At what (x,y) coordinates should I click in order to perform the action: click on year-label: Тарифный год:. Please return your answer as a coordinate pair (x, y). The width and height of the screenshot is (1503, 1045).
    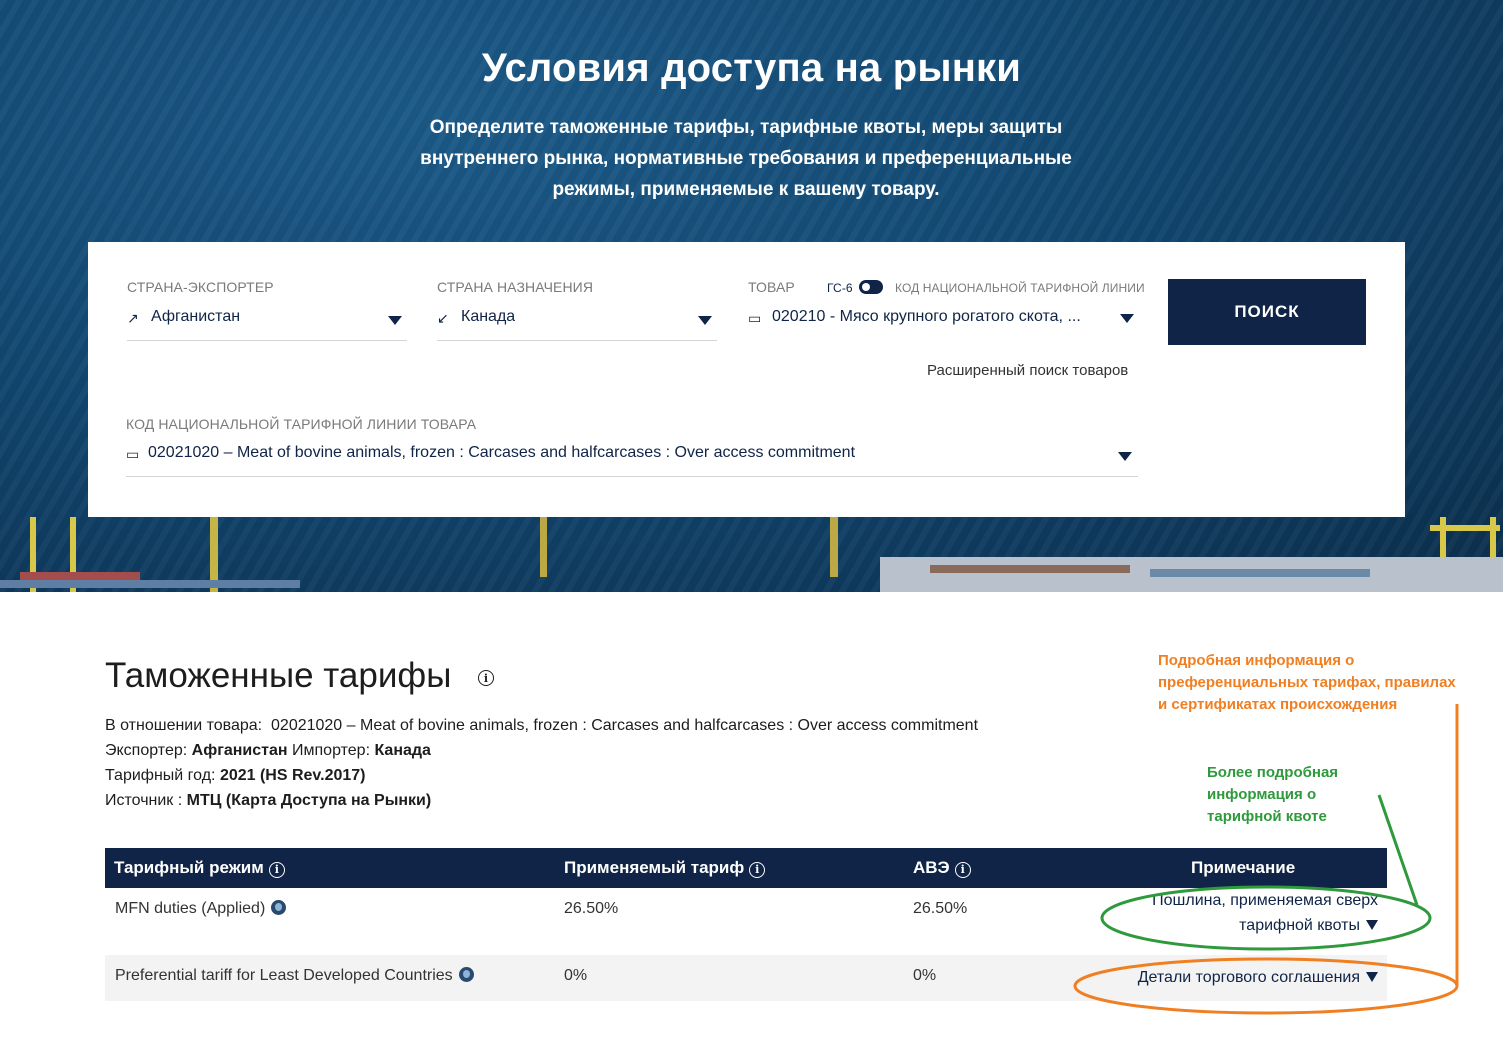
    Looking at the image, I should click on (160, 775).